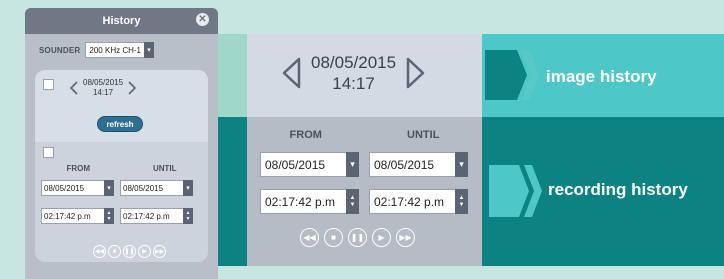 The width and height of the screenshot is (724, 279). I want to click on big-from-date-field: 08/05/2015 ▾, so click(309, 164).